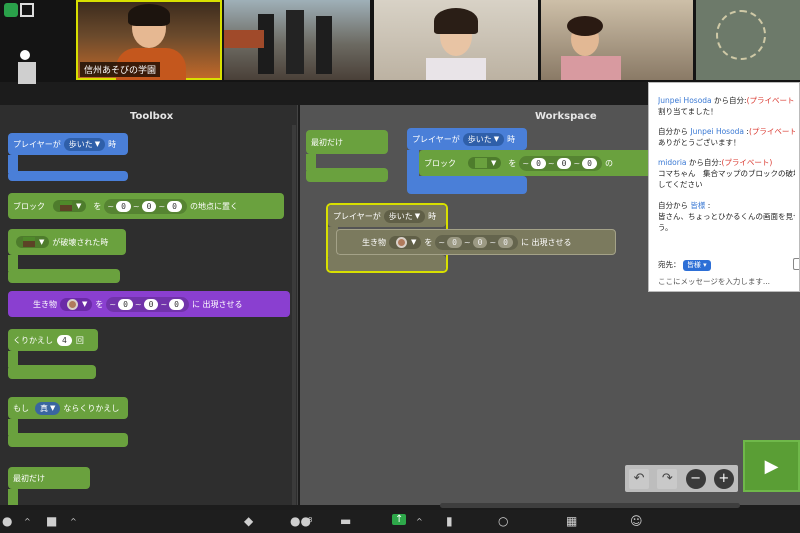 The height and width of the screenshot is (533, 800). I want to click on block-spawn-mob: 生き物 ▼ を ~0 ~0 ~0 に 出現させる, so click(149, 304).